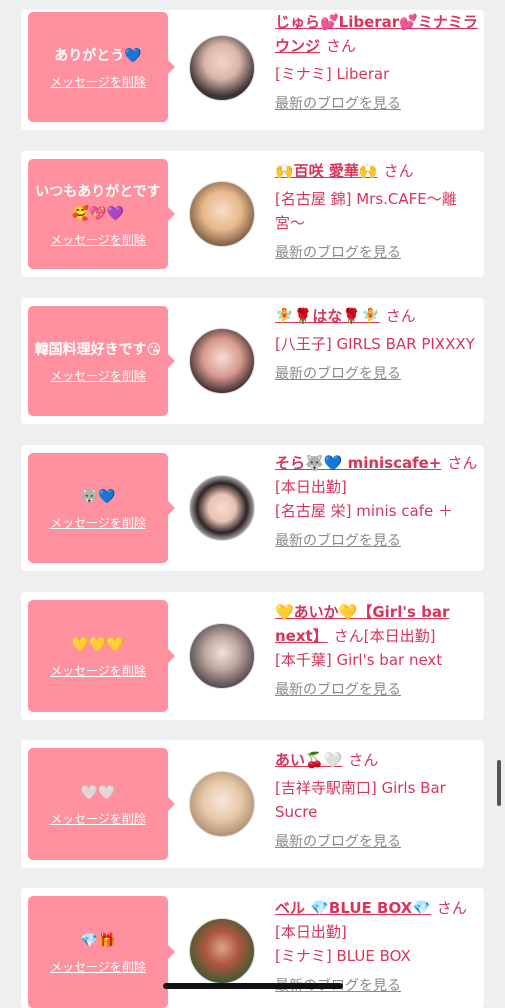 The height and width of the screenshot is (1008, 505). I want to click on message-text: 💛💛💛, so click(98, 644).